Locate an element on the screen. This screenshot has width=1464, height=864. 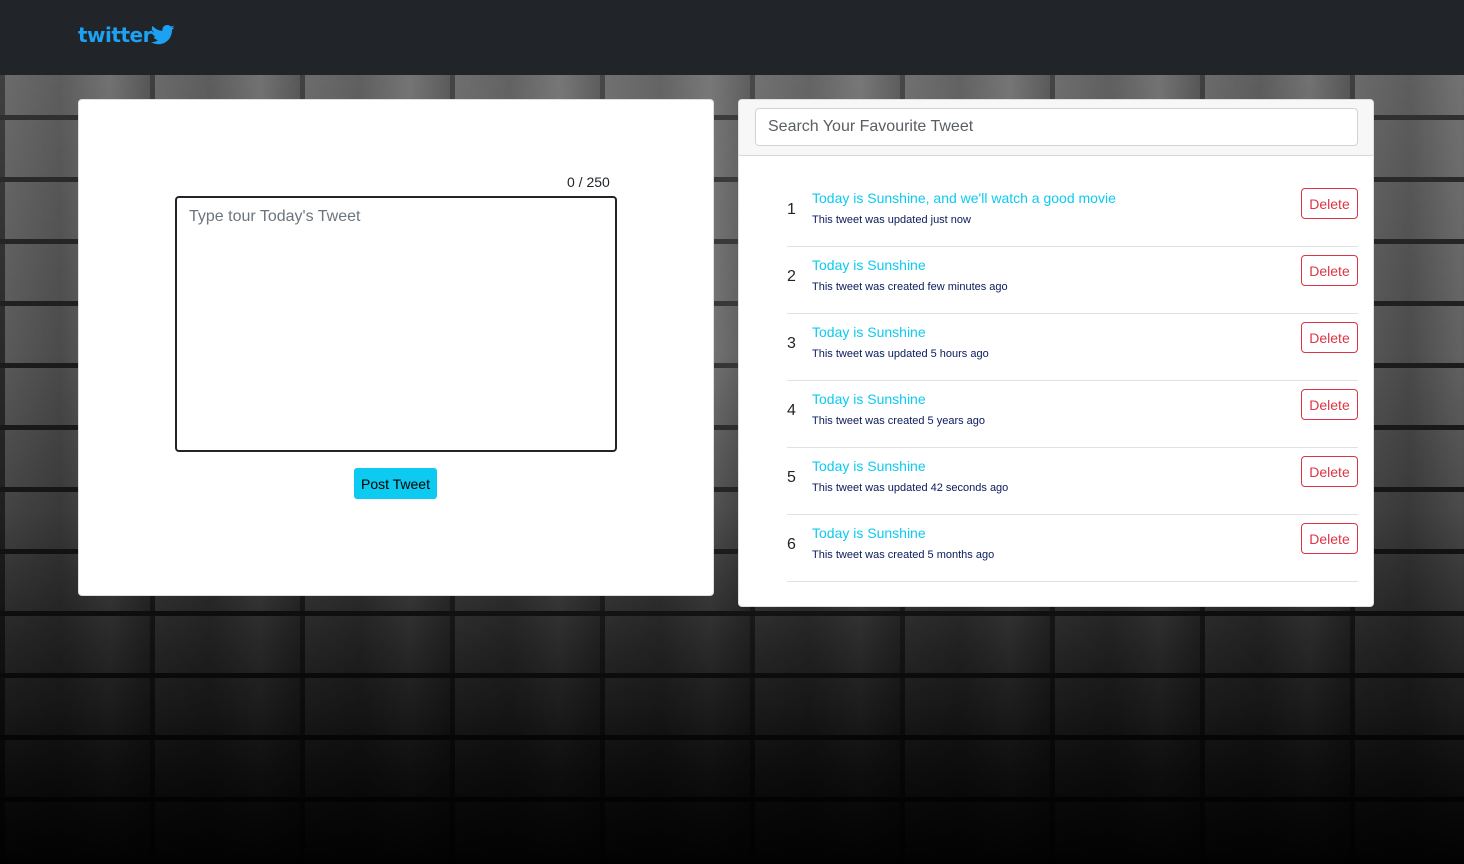
navbar: twitter is located at coordinates (732, 37).